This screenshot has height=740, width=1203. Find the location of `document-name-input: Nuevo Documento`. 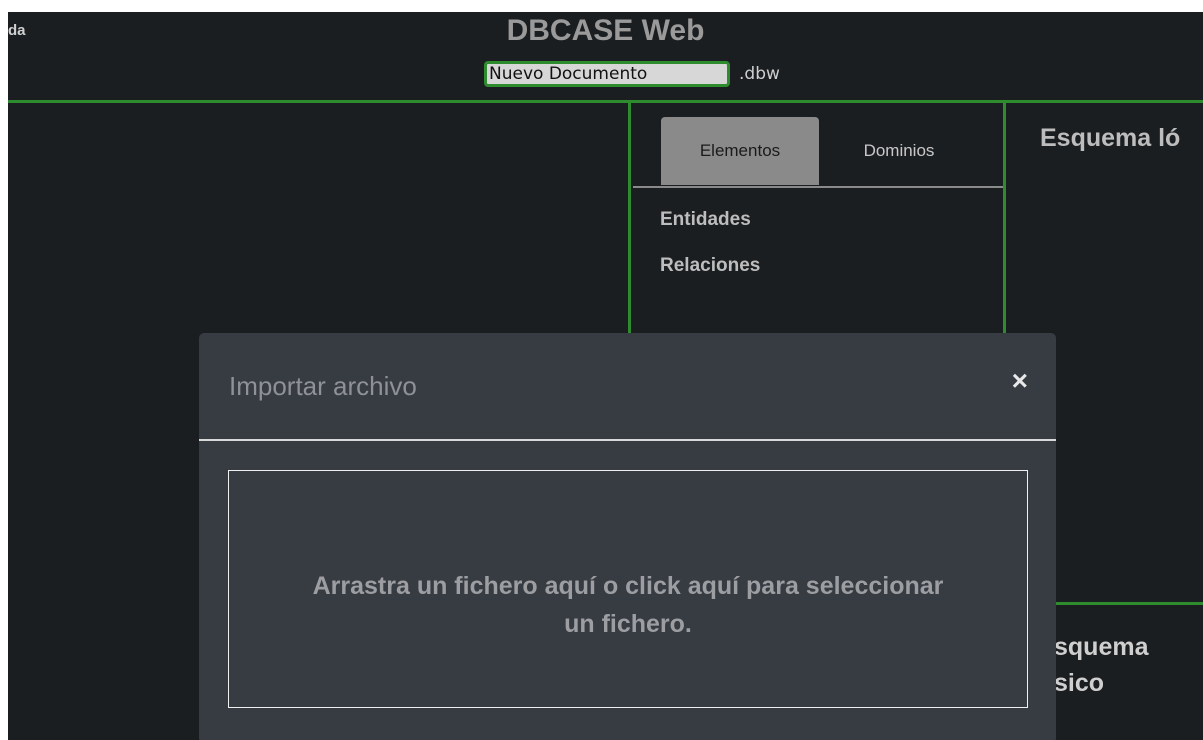

document-name-input: Nuevo Documento is located at coordinates (607, 74).